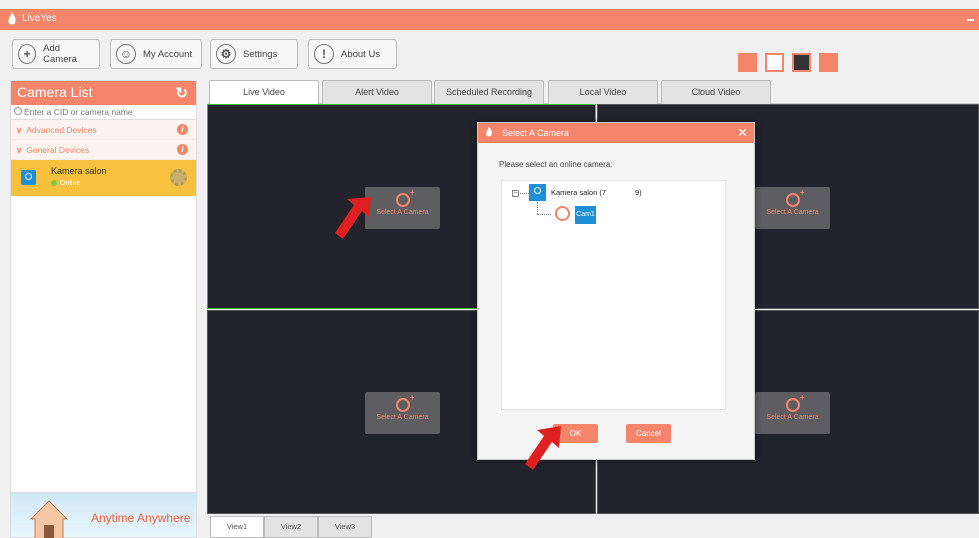  What do you see at coordinates (716, 92) in the screenshot?
I see `tab-cloud-video: Cloud Video` at bounding box center [716, 92].